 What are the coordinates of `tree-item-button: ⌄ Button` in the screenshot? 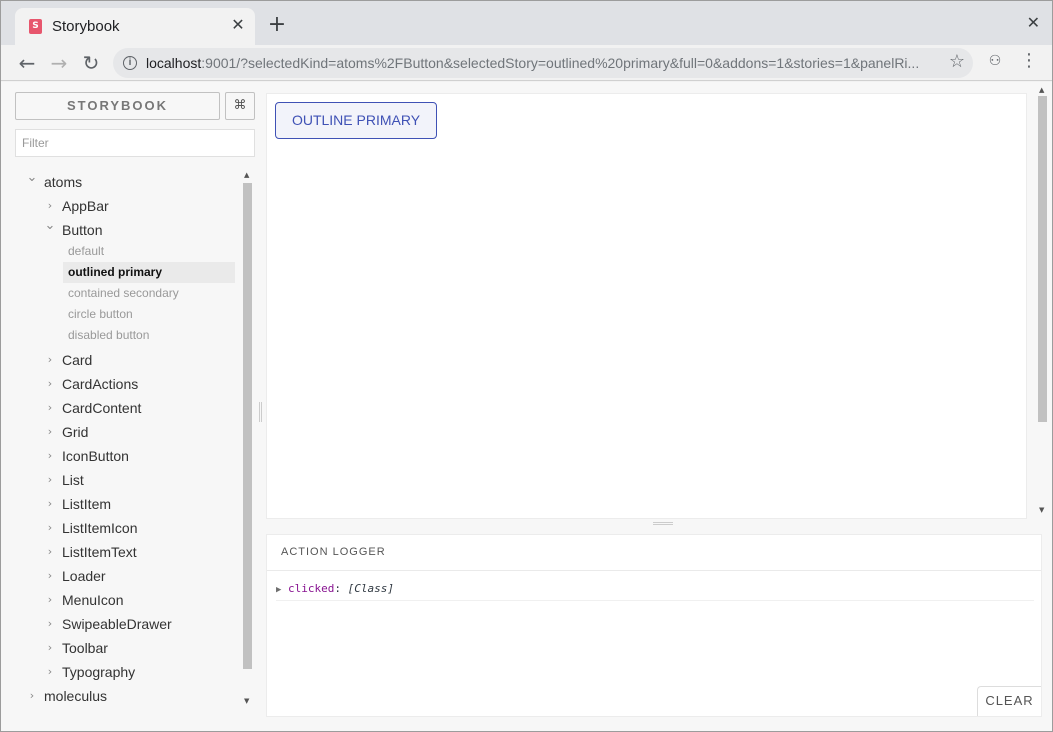 It's located at (125, 230).